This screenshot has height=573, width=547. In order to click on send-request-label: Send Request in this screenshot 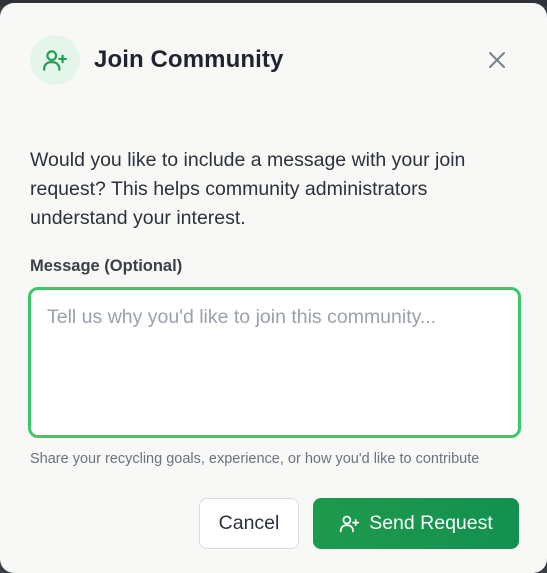, I will do `click(431, 523)`.